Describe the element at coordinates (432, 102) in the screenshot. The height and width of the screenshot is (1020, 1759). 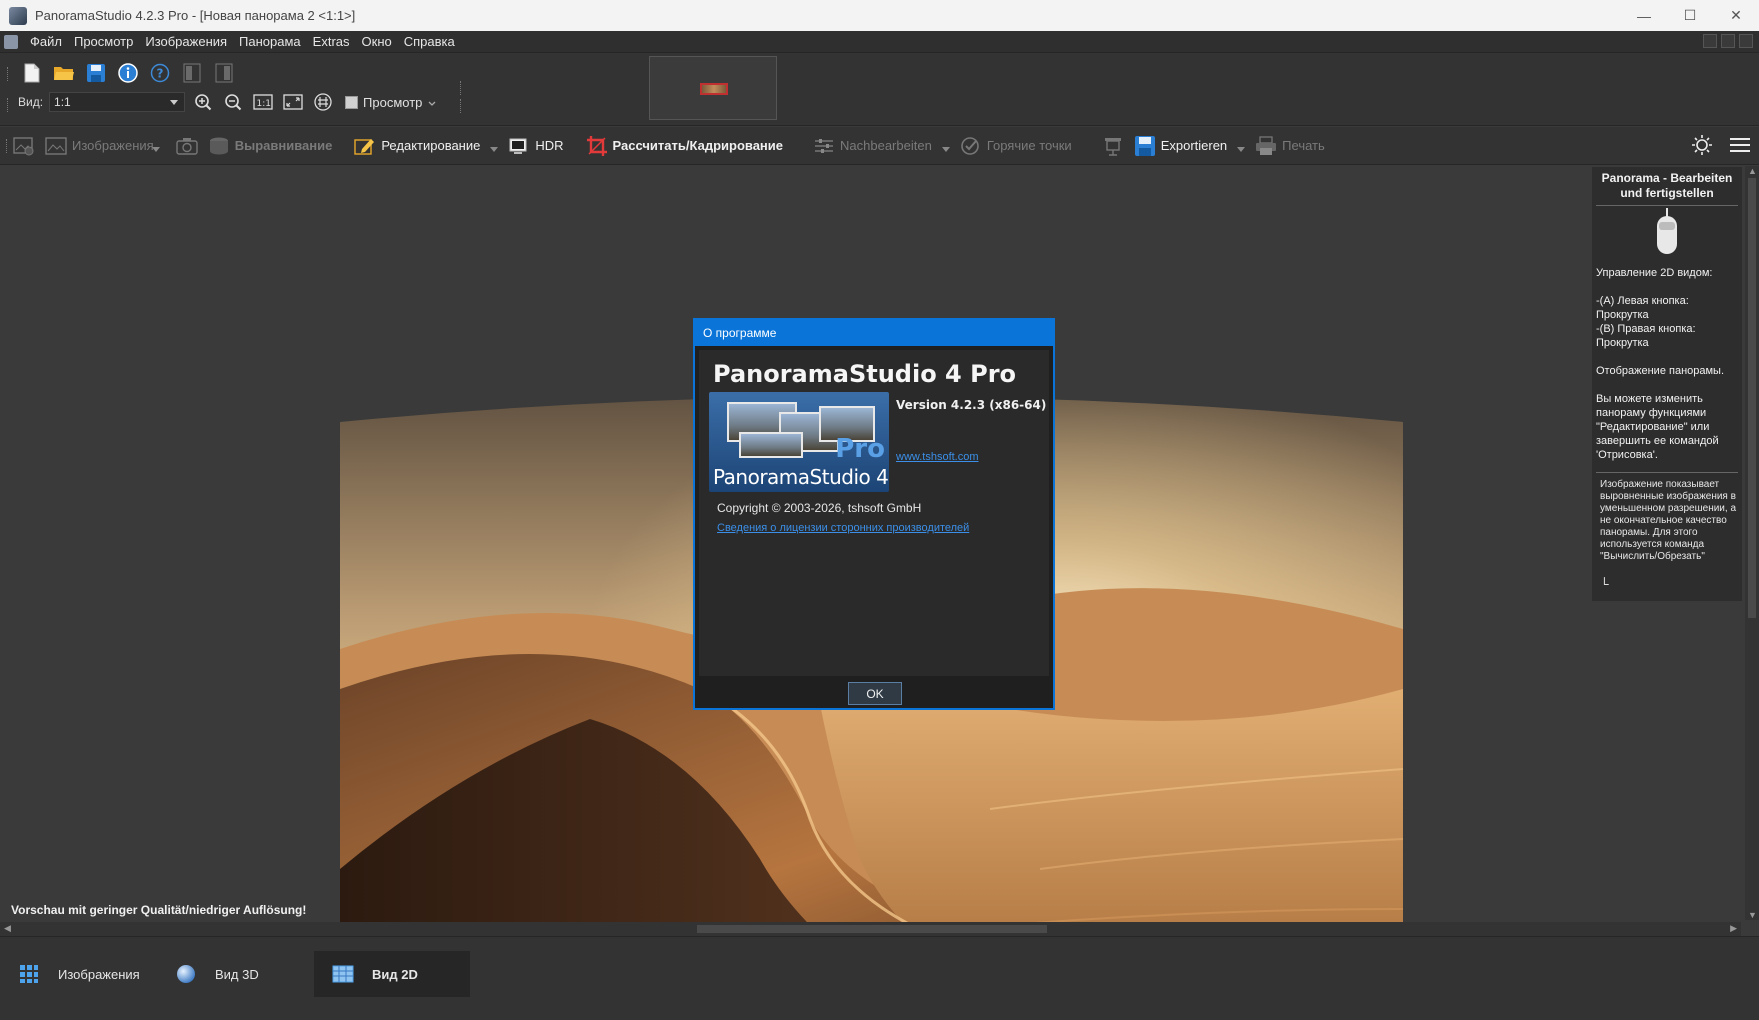
I see `chevron-down-icon` at that location.